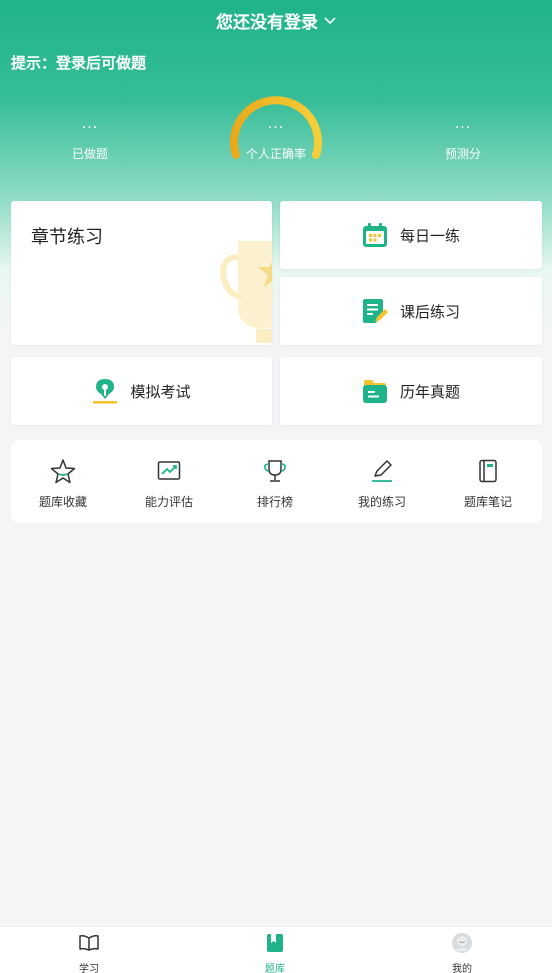  Describe the element at coordinates (275, 943) in the screenshot. I see `bookmark-book-icon` at that location.